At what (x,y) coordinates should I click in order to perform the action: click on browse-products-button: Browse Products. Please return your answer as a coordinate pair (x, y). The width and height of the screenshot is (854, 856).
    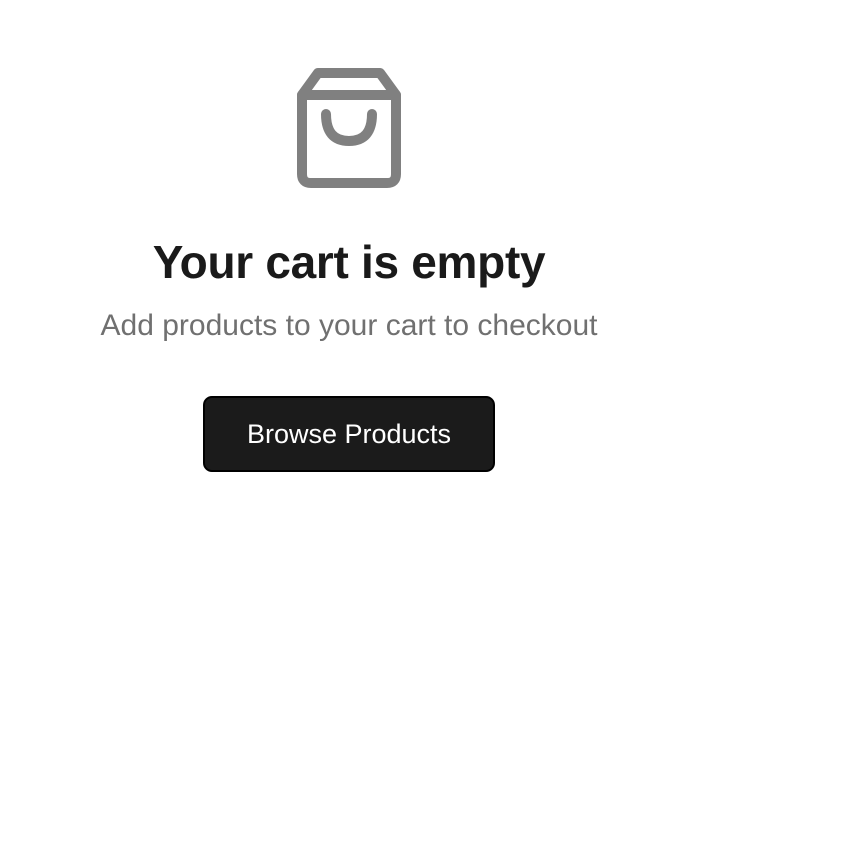
    Looking at the image, I should click on (349, 434).